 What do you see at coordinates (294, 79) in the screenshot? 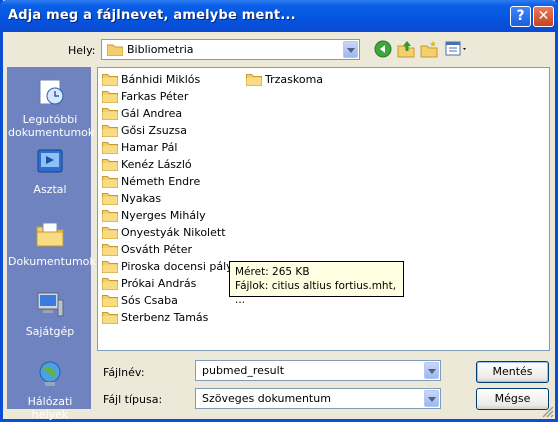
I see `folder-name: Trzaskoma` at bounding box center [294, 79].